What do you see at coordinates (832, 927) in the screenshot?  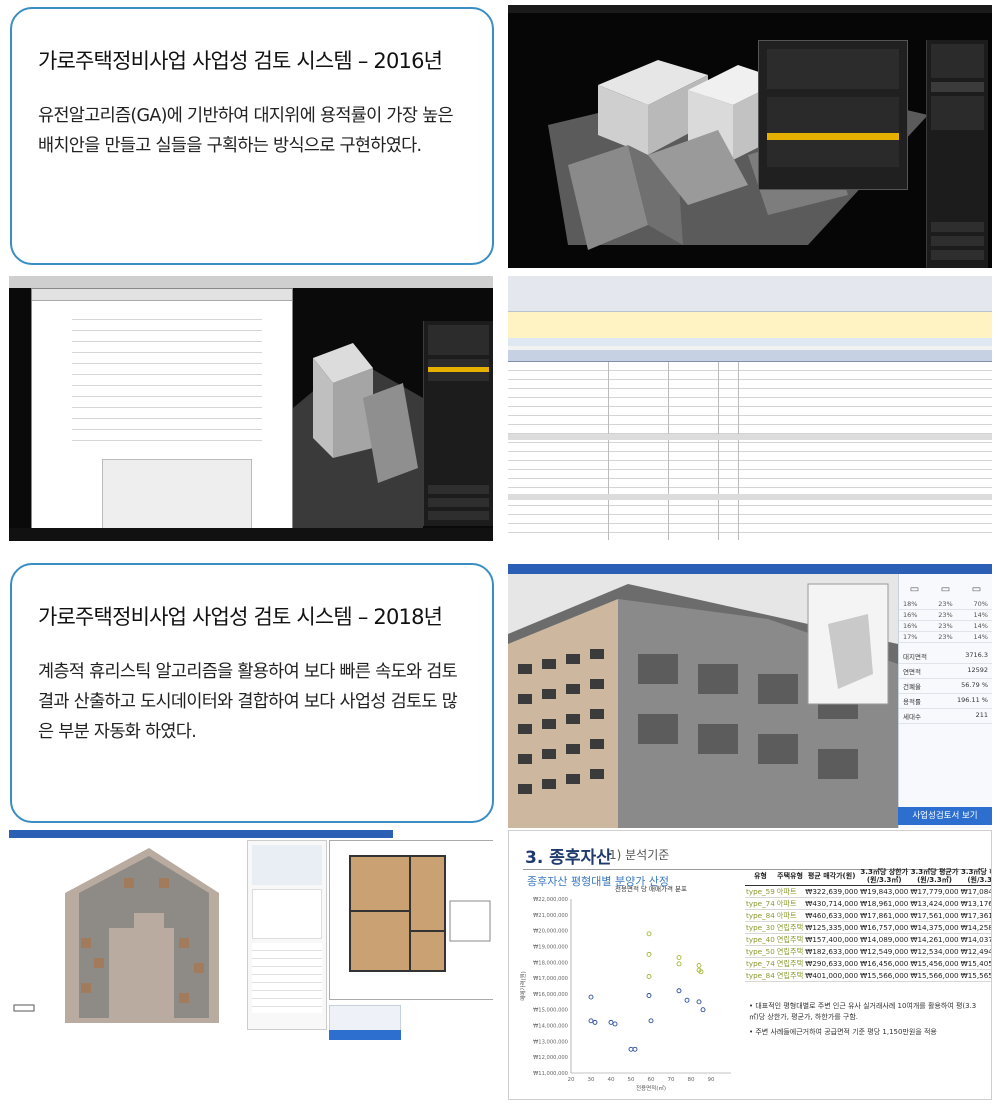 I see `table-cell: ₩125,335,000` at bounding box center [832, 927].